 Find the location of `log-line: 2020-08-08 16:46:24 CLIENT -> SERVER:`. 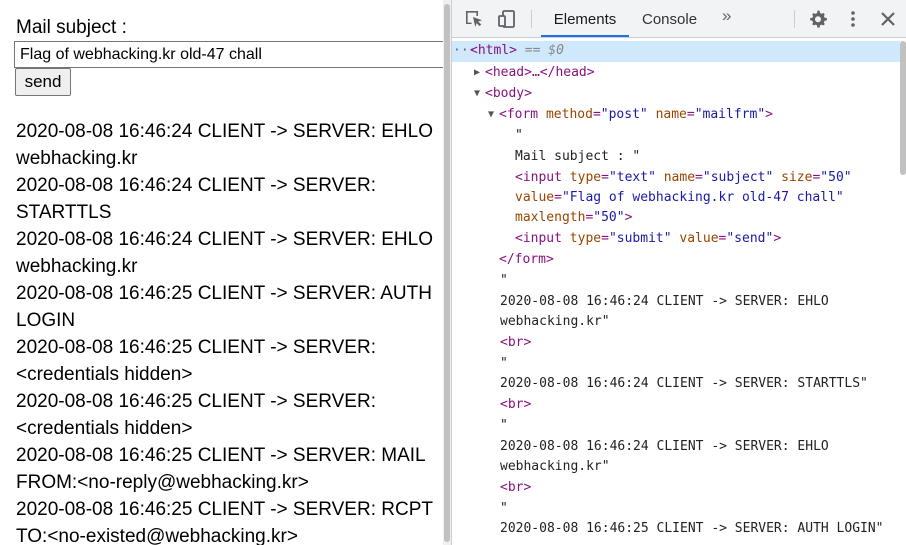

log-line: 2020-08-08 16:46:24 CLIENT -> SERVER: is located at coordinates (196, 185).